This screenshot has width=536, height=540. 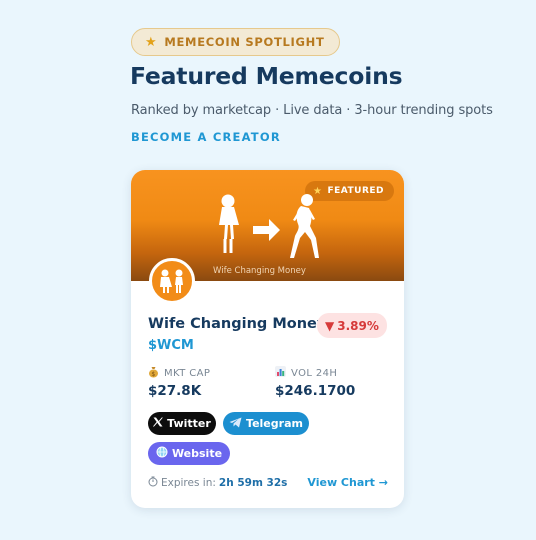 What do you see at coordinates (314, 373) in the screenshot?
I see `volume-label-text: VOL 24H` at bounding box center [314, 373].